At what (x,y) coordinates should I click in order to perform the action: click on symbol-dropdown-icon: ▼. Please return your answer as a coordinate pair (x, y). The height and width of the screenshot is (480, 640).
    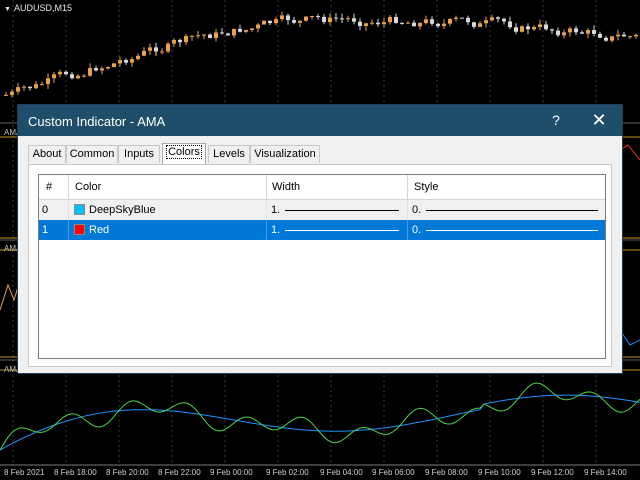
    Looking at the image, I should click on (7, 9).